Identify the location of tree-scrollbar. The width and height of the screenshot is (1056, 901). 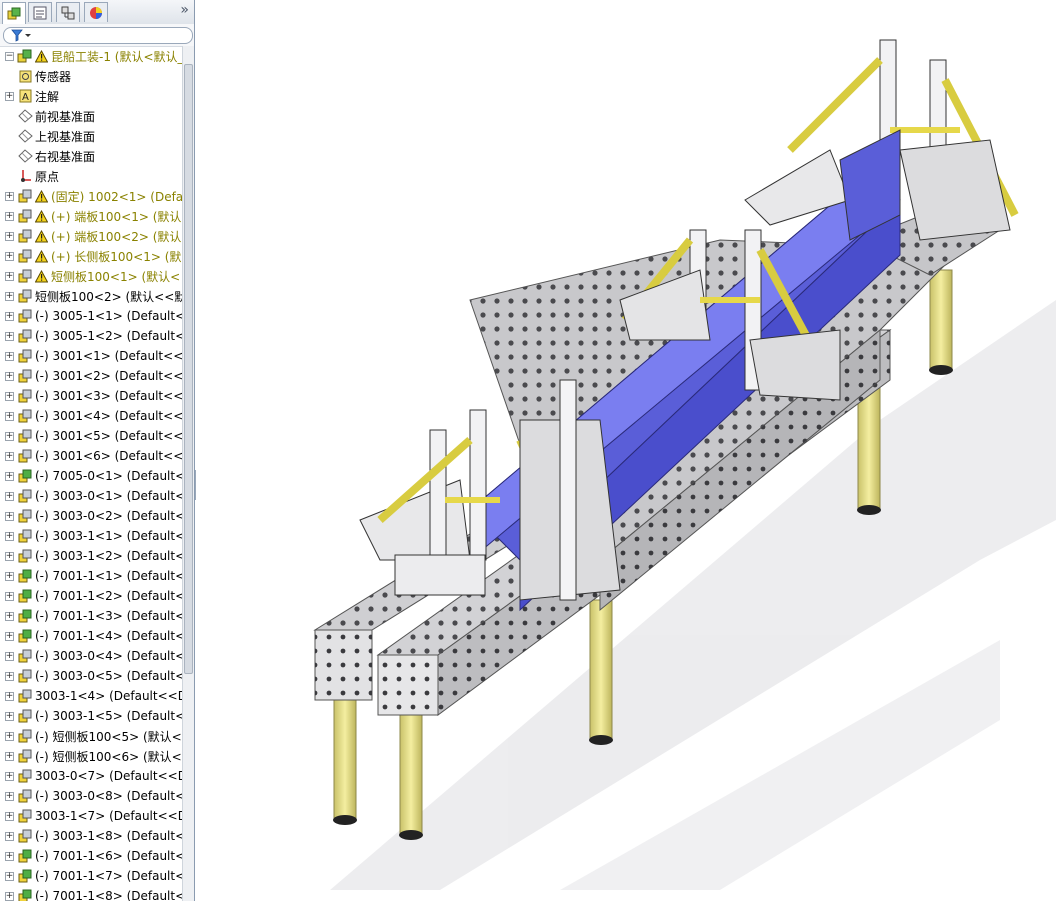
(188, 473).